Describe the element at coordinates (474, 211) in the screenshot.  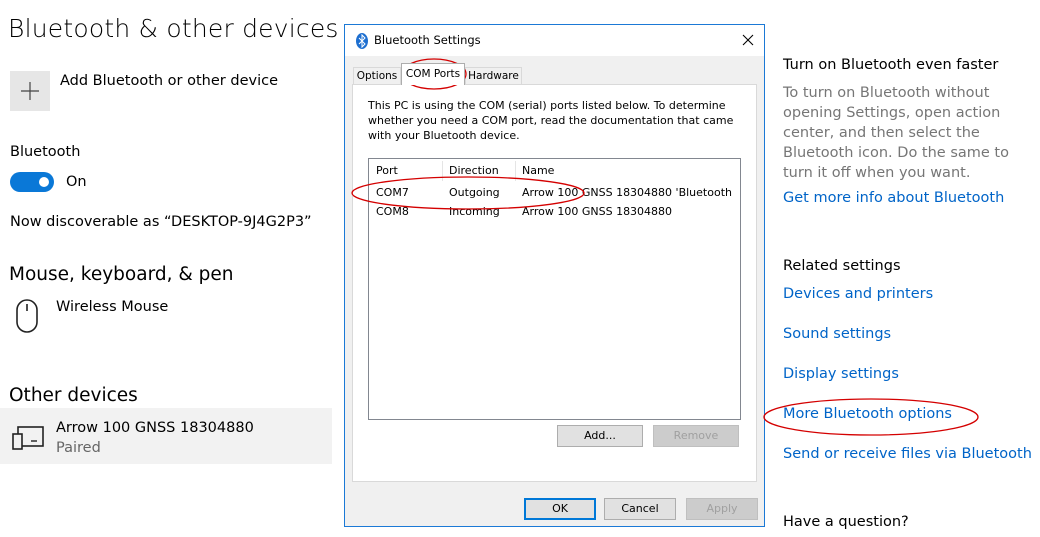
I see `direction-cell: Incoming` at that location.